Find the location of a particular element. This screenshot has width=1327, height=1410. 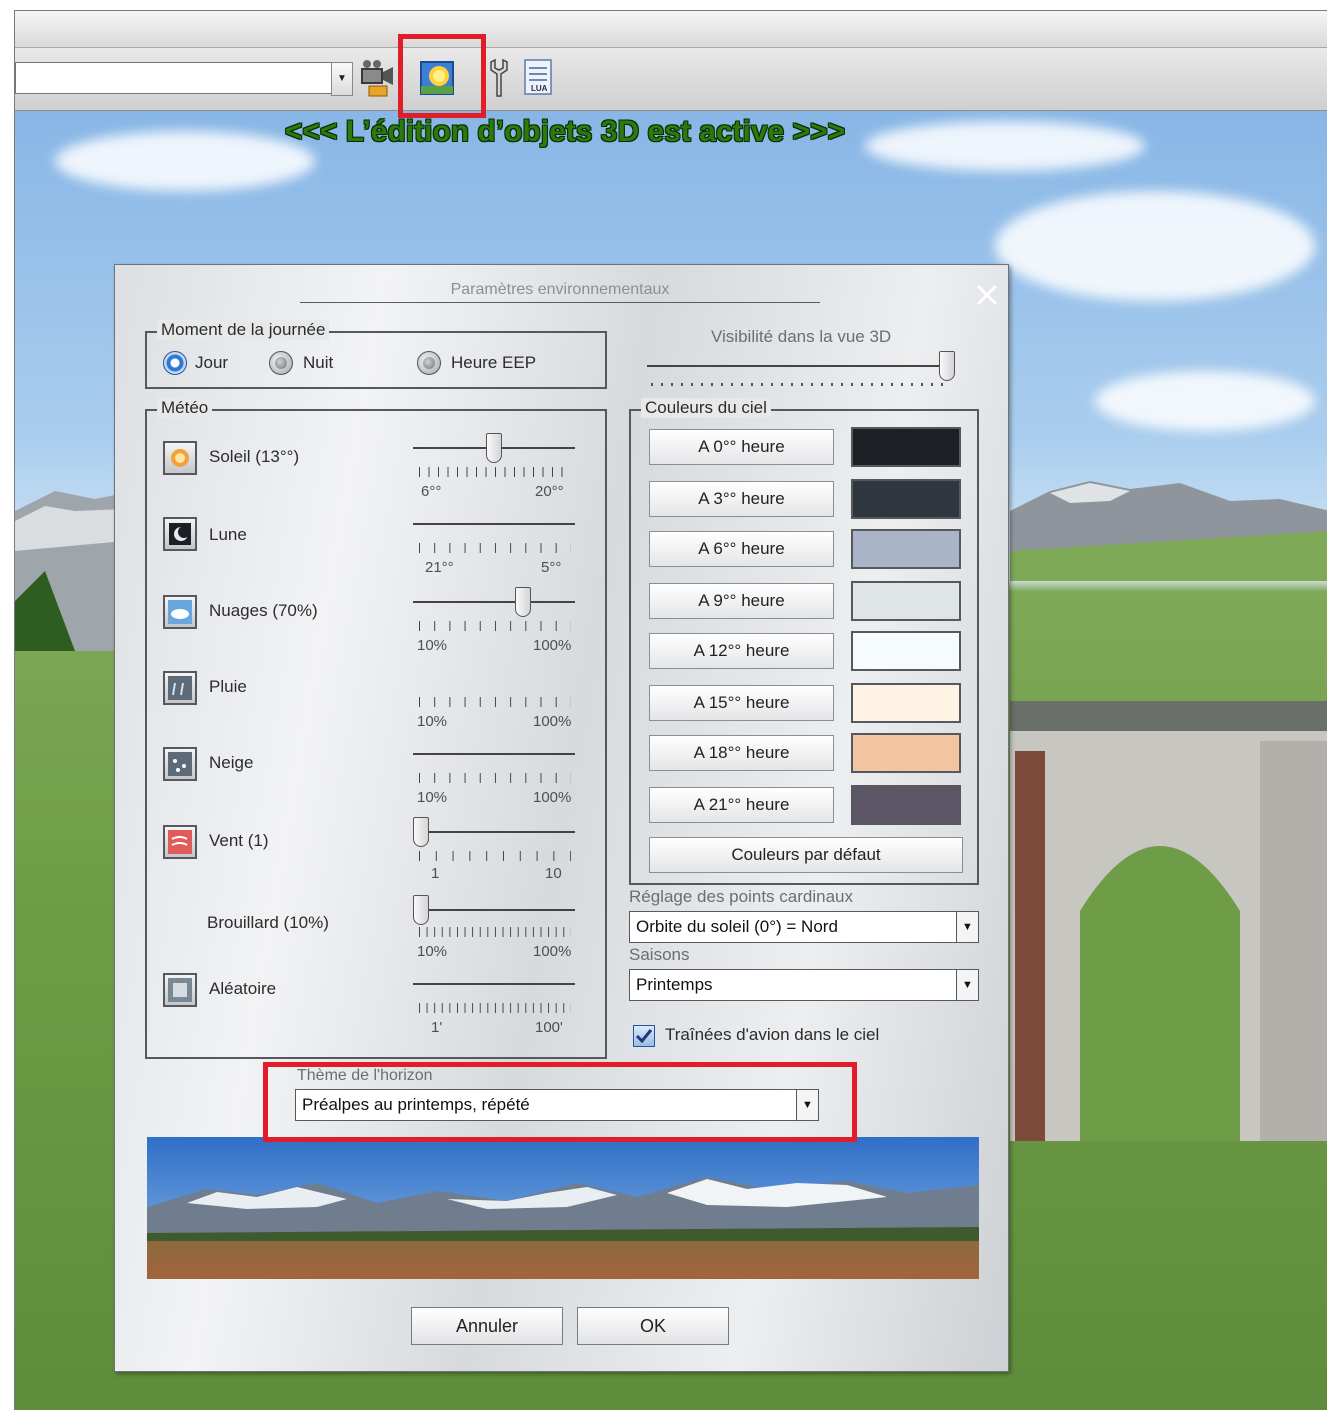

dialog-title: Paramètres environnementaux is located at coordinates (560, 292).